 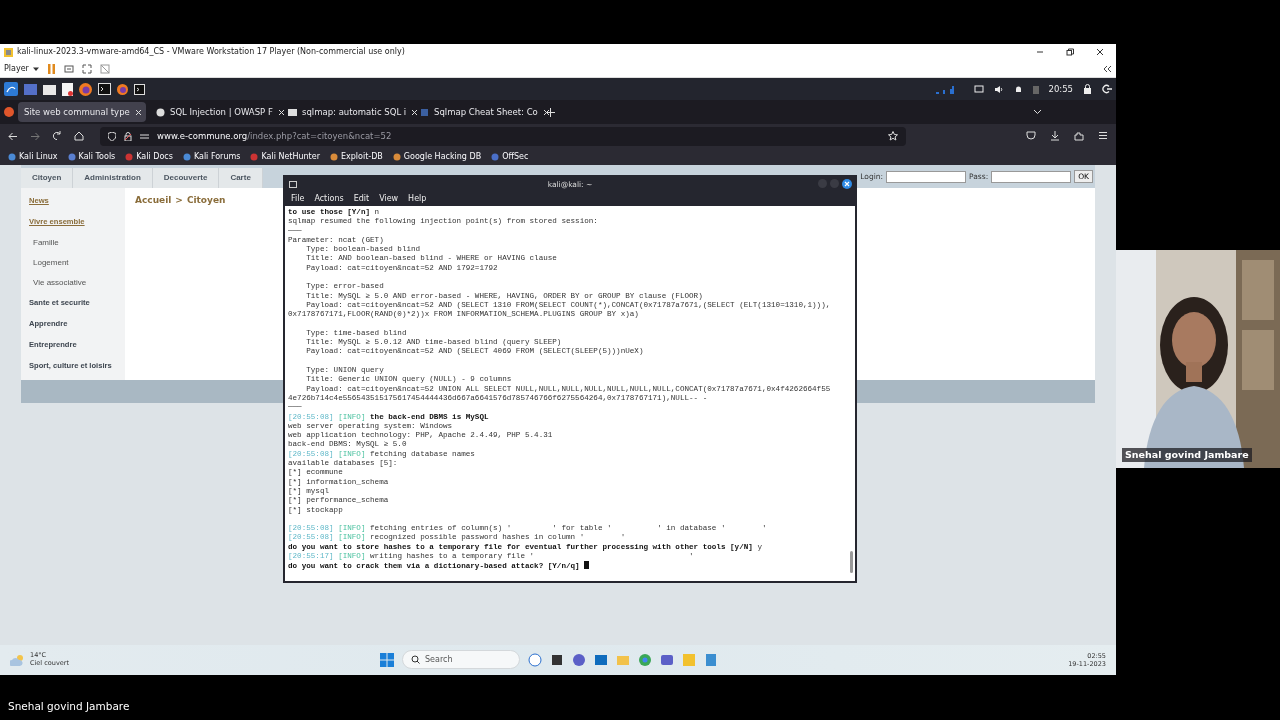 What do you see at coordinates (58, 286) in the screenshot?
I see `sidebar-sublink: Vie associative` at bounding box center [58, 286].